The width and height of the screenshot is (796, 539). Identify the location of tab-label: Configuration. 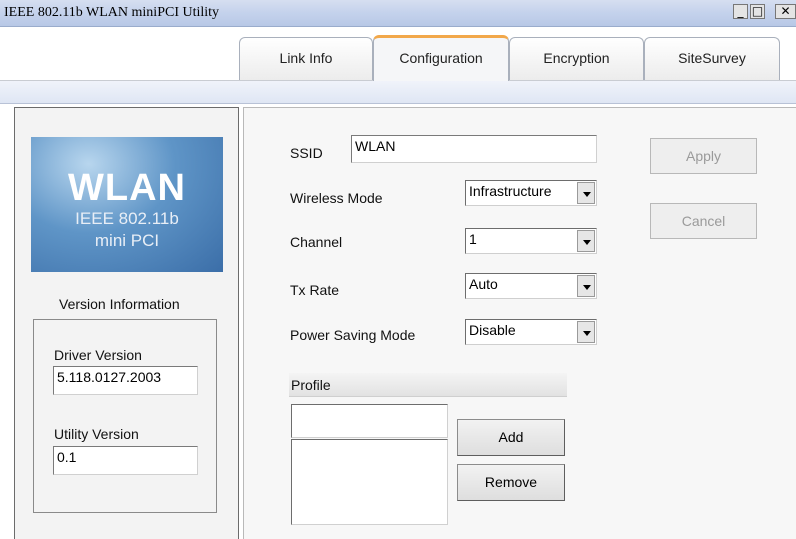
(441, 58).